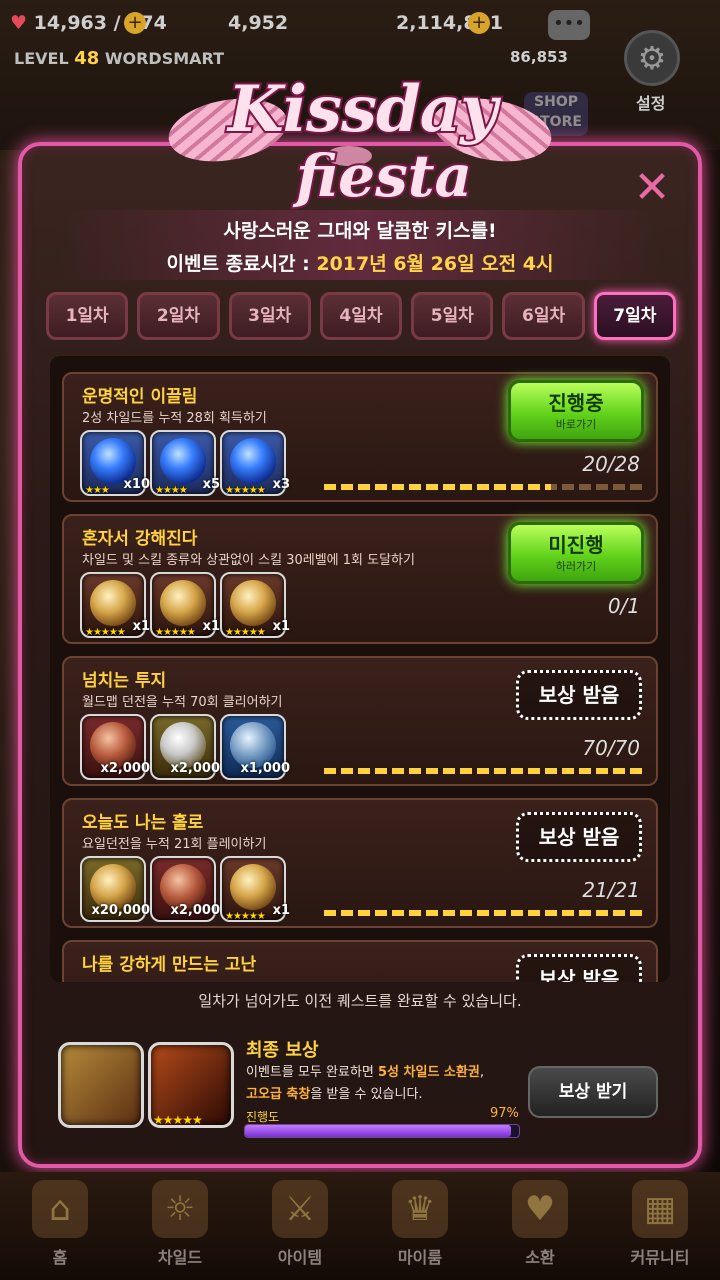 Image resolution: width=720 pixels, height=1280 pixels. What do you see at coordinates (100, 23) in the screenshot?
I see `hearts-value: 14,963 / 174` at bounding box center [100, 23].